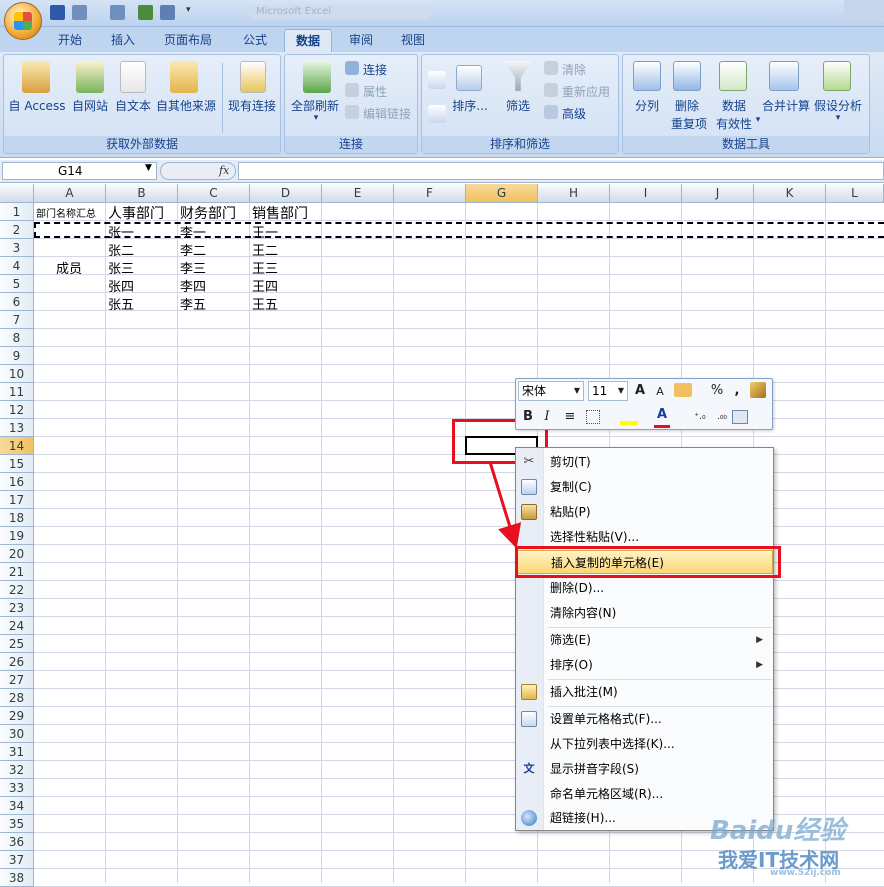 This screenshot has width=884, height=887. Describe the element at coordinates (17, 842) in the screenshot. I see `row-header: 36` at that location.